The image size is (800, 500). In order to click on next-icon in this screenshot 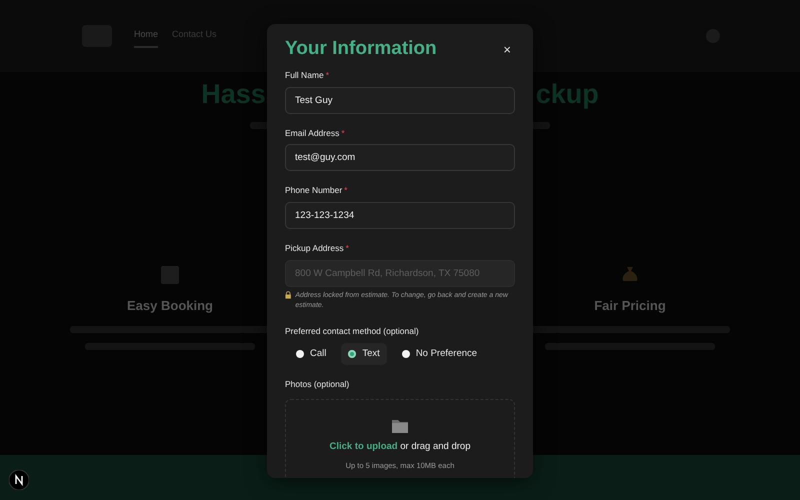, I will do `click(19, 480)`.